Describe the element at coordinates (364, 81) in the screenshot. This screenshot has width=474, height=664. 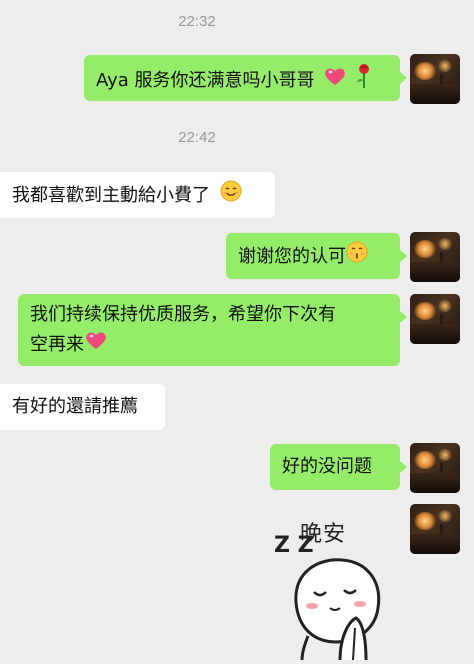
I see `rose-icon` at that location.